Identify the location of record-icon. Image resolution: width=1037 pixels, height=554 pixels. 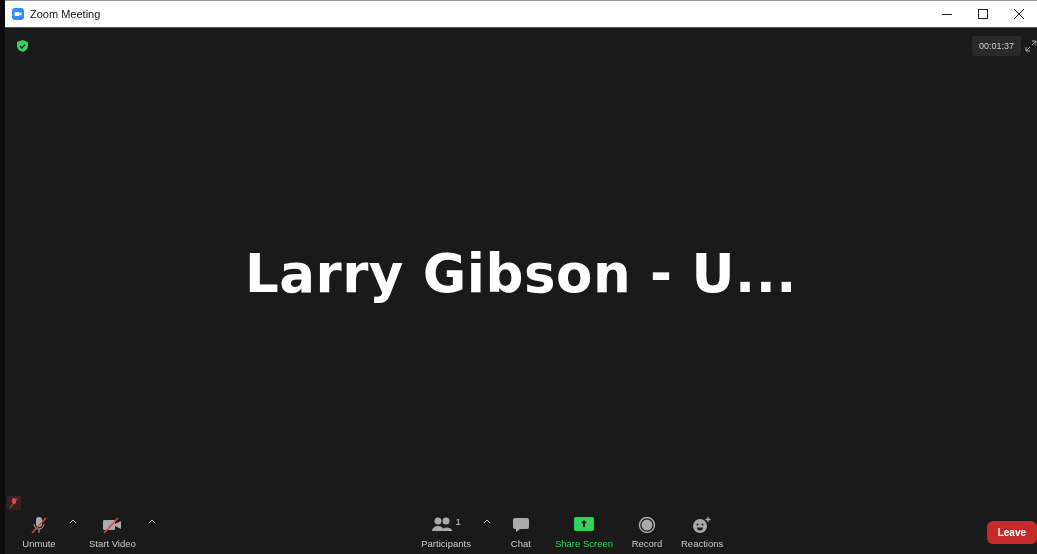
(647, 524).